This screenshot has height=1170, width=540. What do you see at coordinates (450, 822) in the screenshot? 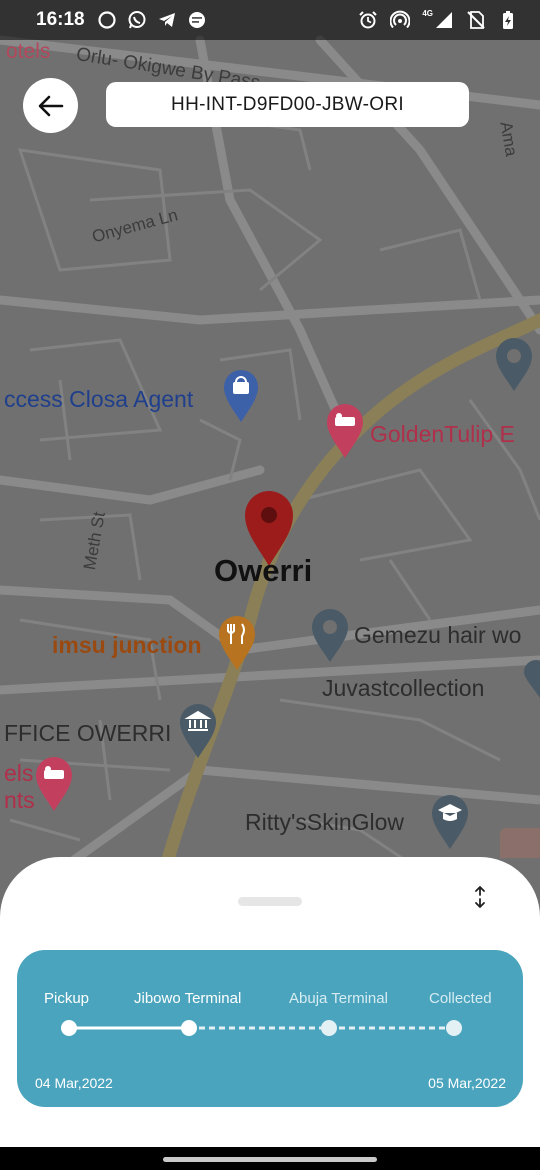
I see `school-pin-icon` at bounding box center [450, 822].